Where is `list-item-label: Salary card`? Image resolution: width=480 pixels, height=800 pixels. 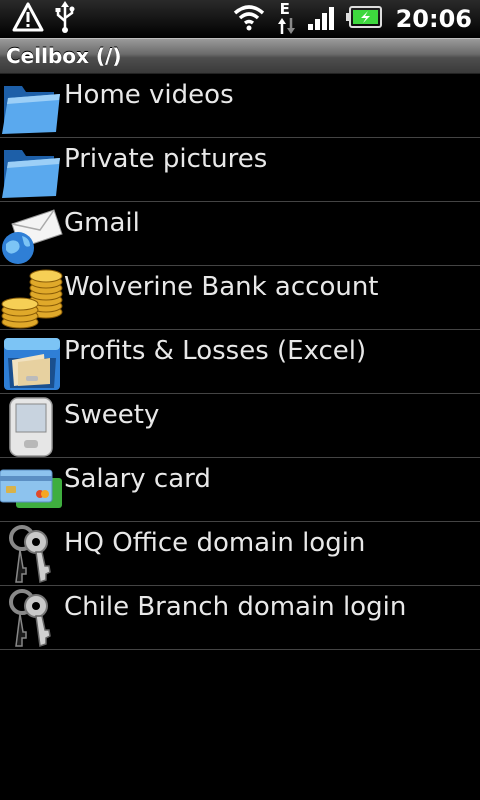
list-item-label: Salary card is located at coordinates (137, 479).